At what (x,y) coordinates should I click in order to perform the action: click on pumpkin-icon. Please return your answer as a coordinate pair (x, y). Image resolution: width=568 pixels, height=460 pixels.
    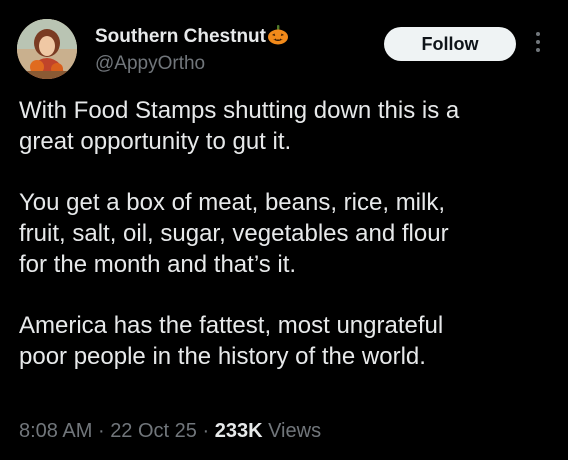
    Looking at the image, I should click on (278, 37).